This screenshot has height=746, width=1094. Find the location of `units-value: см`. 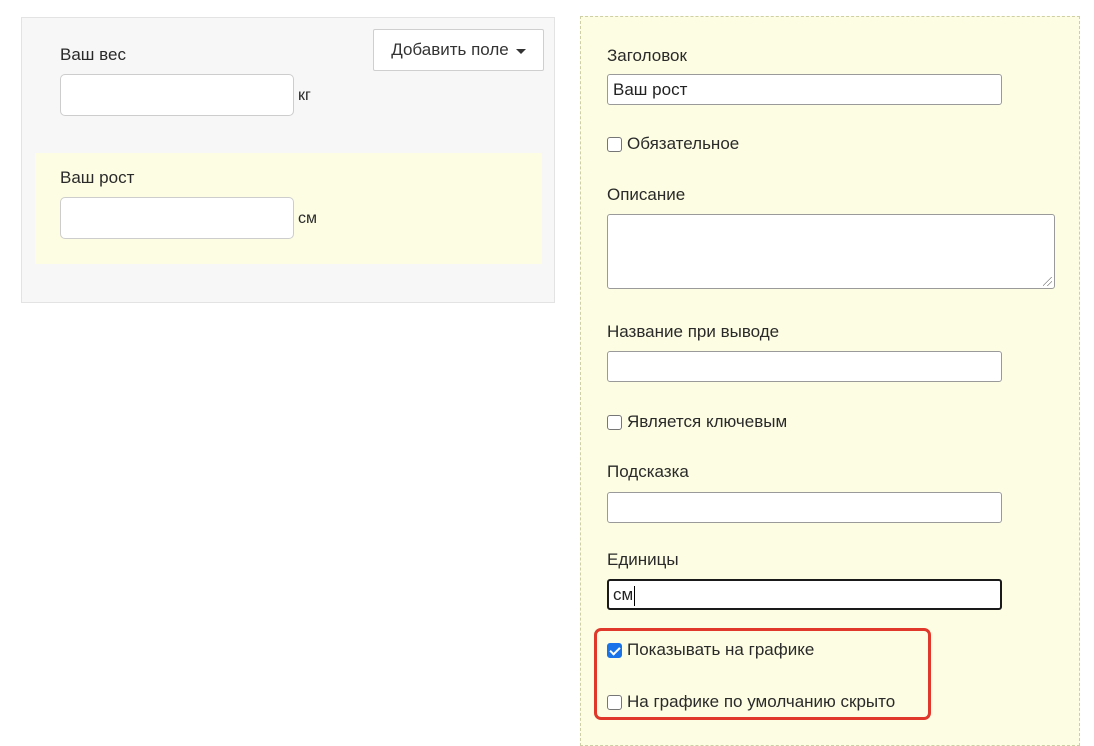

units-value: см is located at coordinates (623, 594).